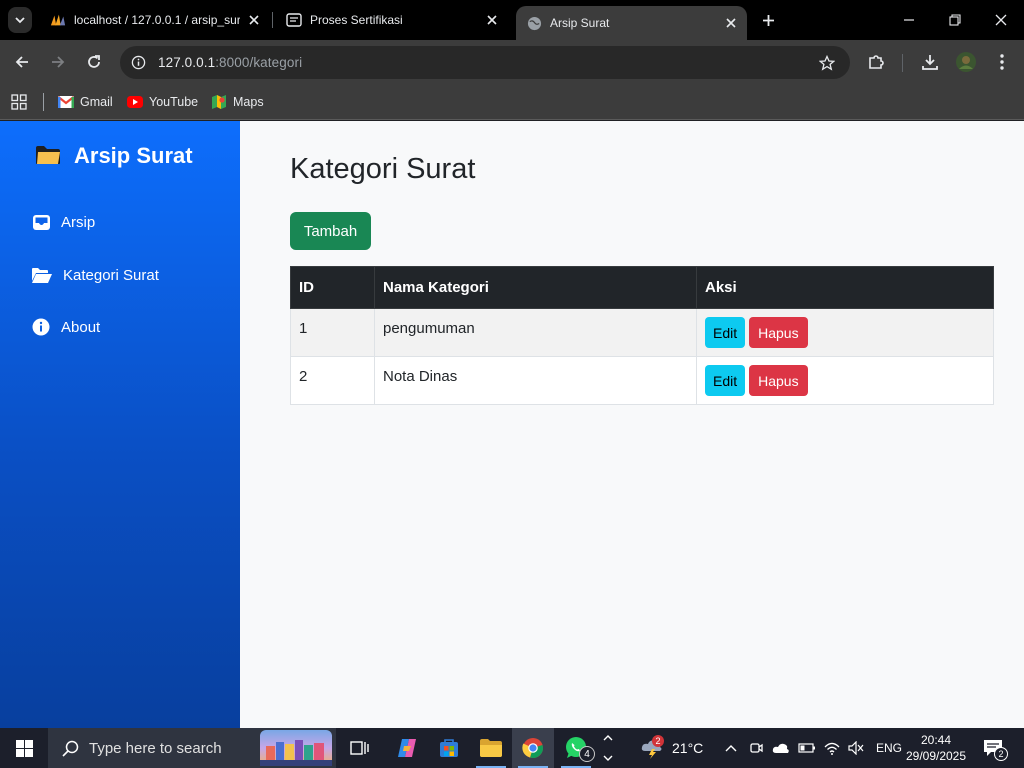  What do you see at coordinates (781, 748) in the screenshot?
I see `onedrive-cloud-icon` at bounding box center [781, 748].